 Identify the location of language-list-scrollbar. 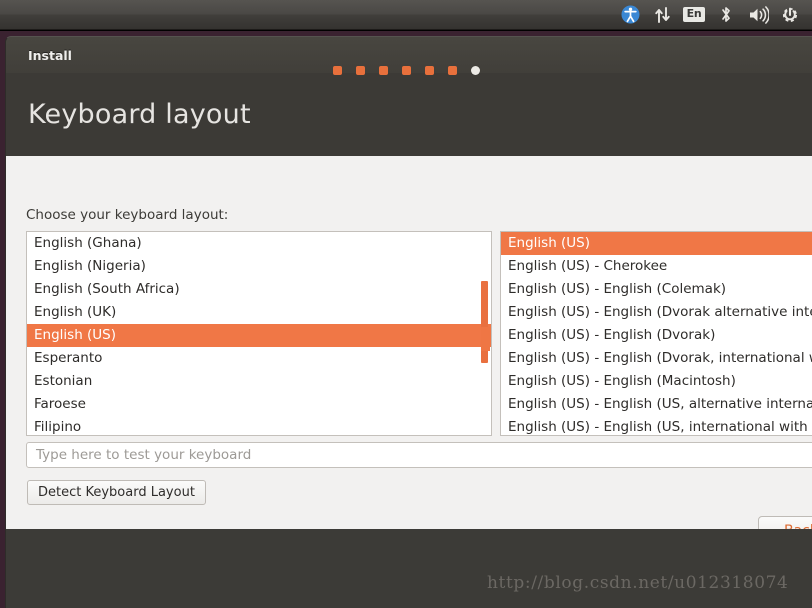
(485, 334).